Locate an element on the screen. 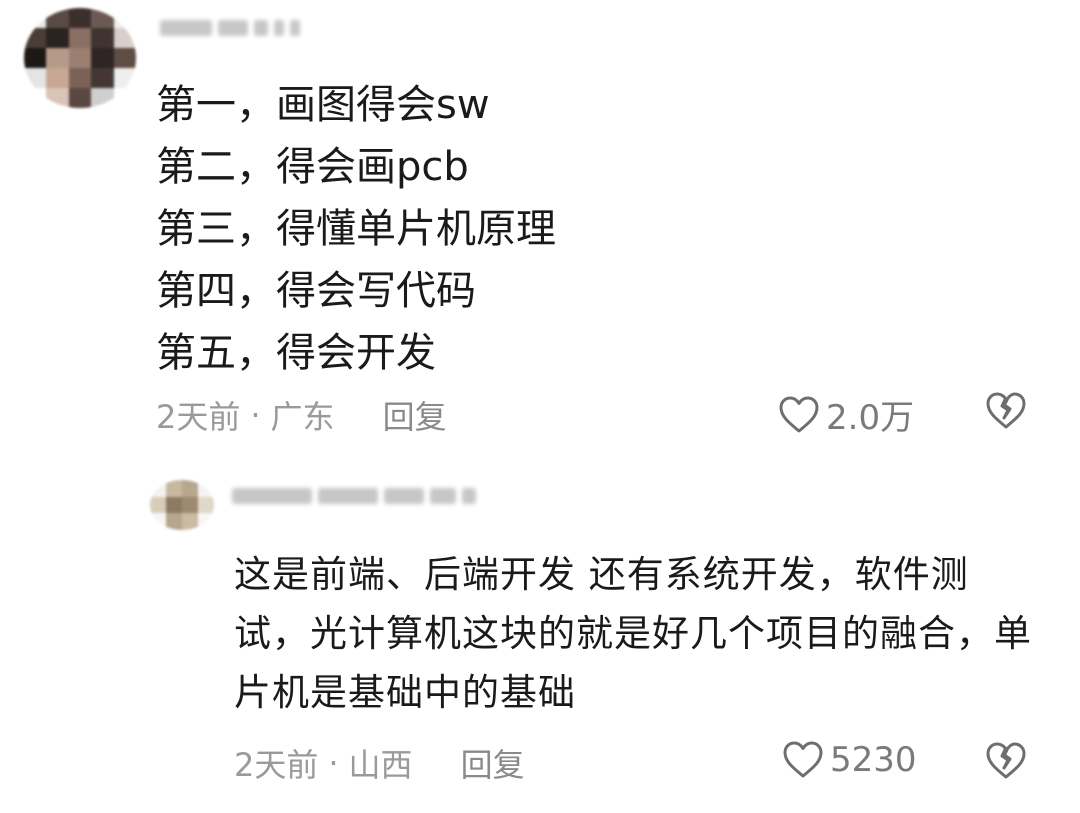 The width and height of the screenshot is (1080, 813). reply-location: 山西 is located at coordinates (380, 765).